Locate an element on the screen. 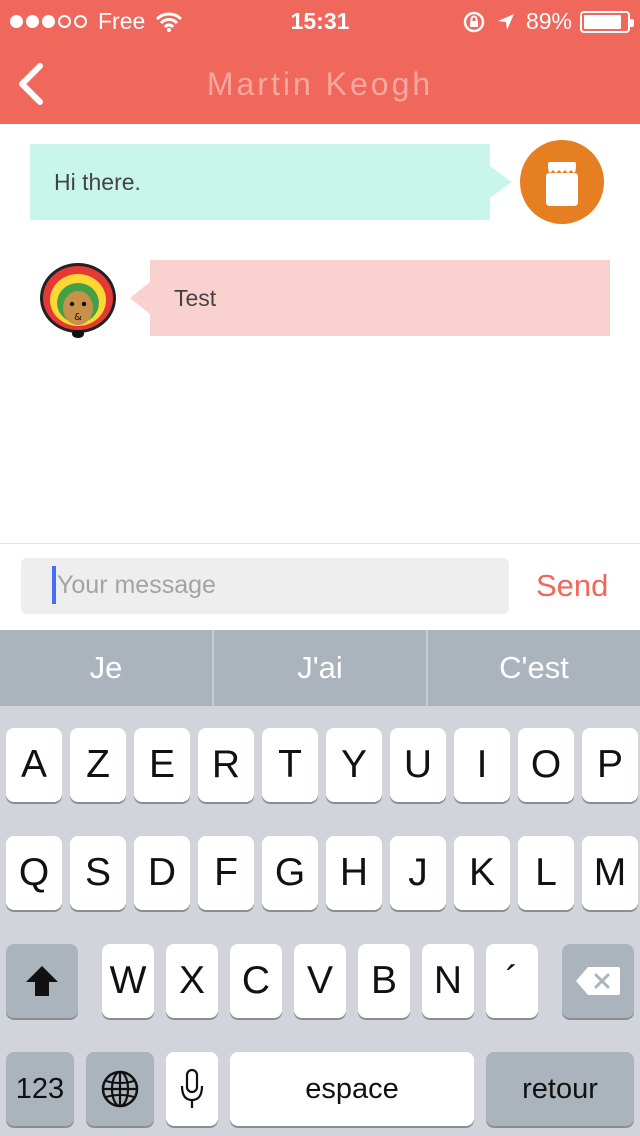  globe-icon is located at coordinates (120, 1089).